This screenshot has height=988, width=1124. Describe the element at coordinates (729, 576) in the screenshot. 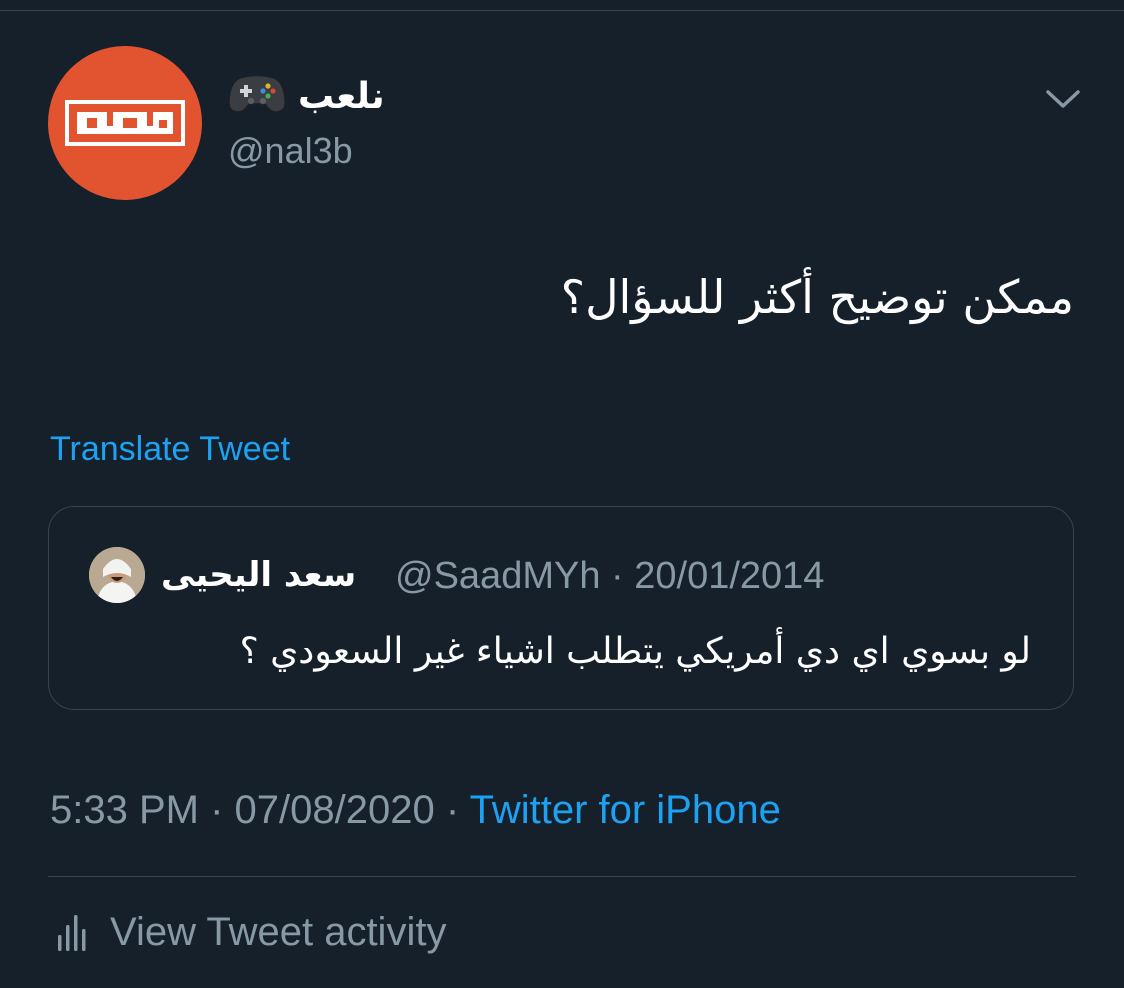

I see `quoted-tweet-date: 20/01/2014` at that location.